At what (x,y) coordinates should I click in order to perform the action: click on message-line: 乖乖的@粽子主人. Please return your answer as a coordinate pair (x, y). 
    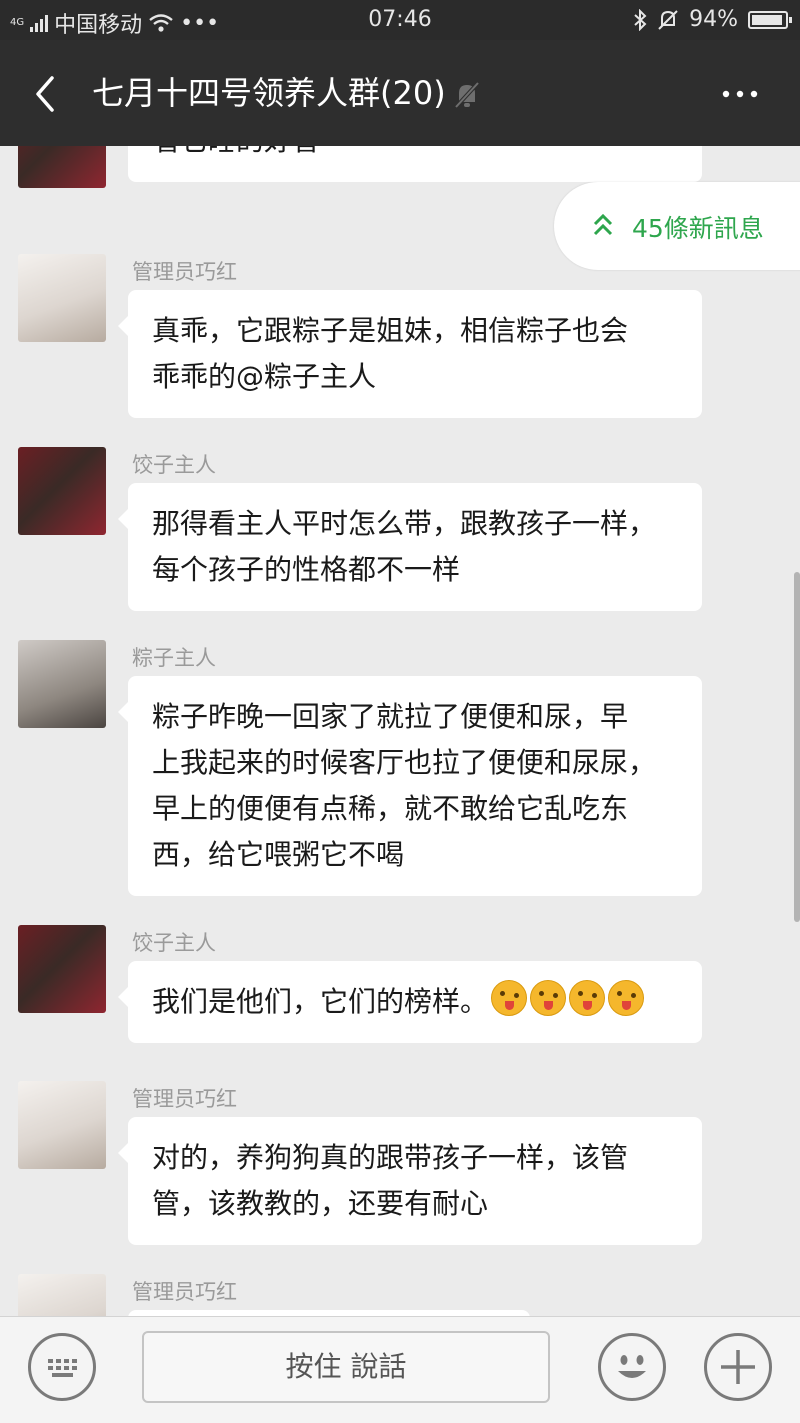
    Looking at the image, I should click on (264, 376).